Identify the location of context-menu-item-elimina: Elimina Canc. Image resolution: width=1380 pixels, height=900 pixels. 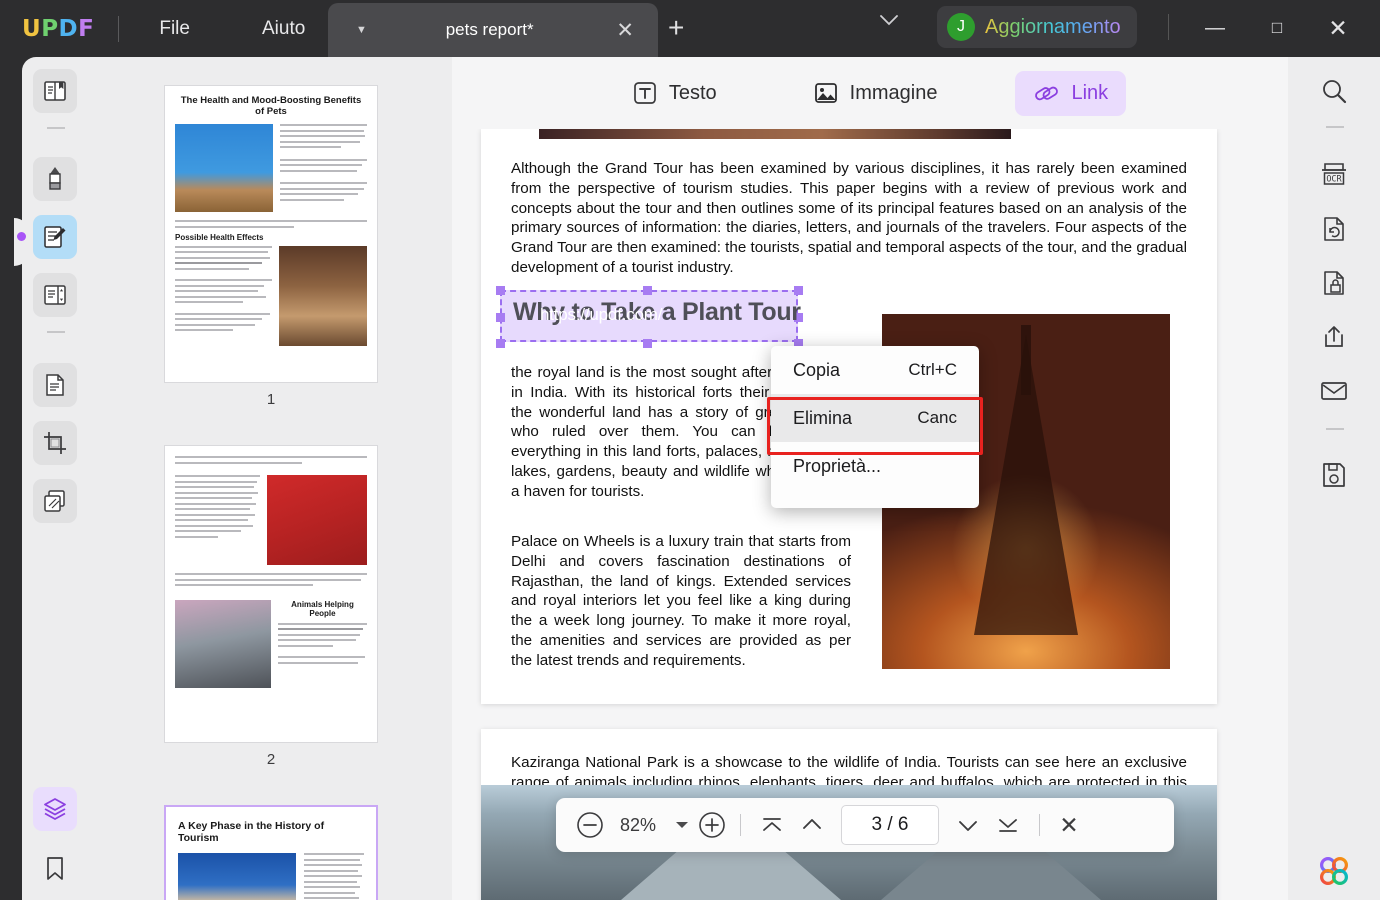
(875, 418).